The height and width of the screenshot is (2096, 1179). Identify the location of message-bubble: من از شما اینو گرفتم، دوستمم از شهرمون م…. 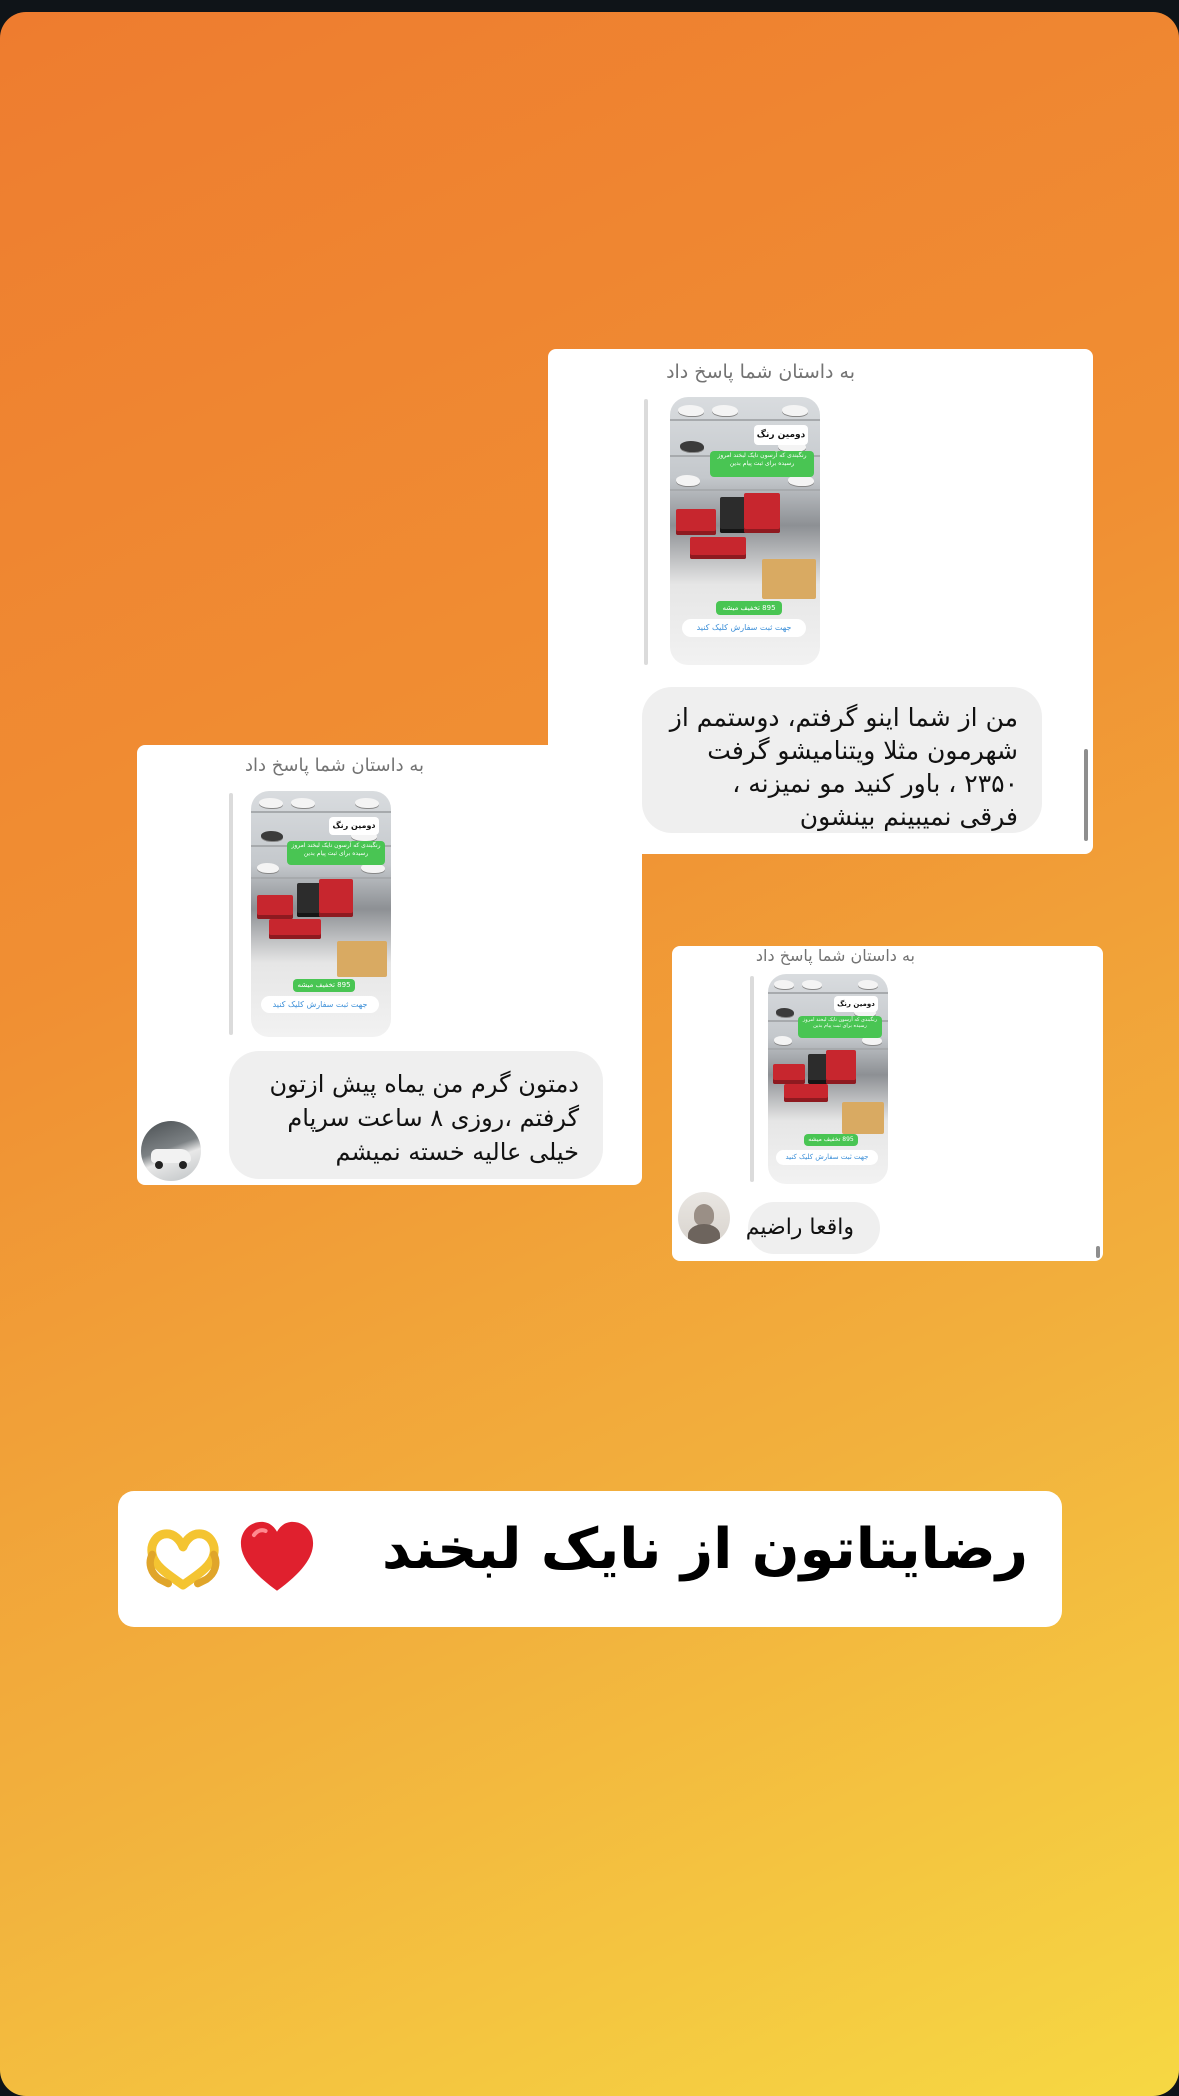
(842, 760).